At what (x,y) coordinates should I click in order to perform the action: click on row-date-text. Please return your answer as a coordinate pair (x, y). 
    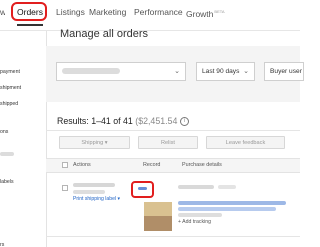
    Looking at the image, I should click on (94, 185).